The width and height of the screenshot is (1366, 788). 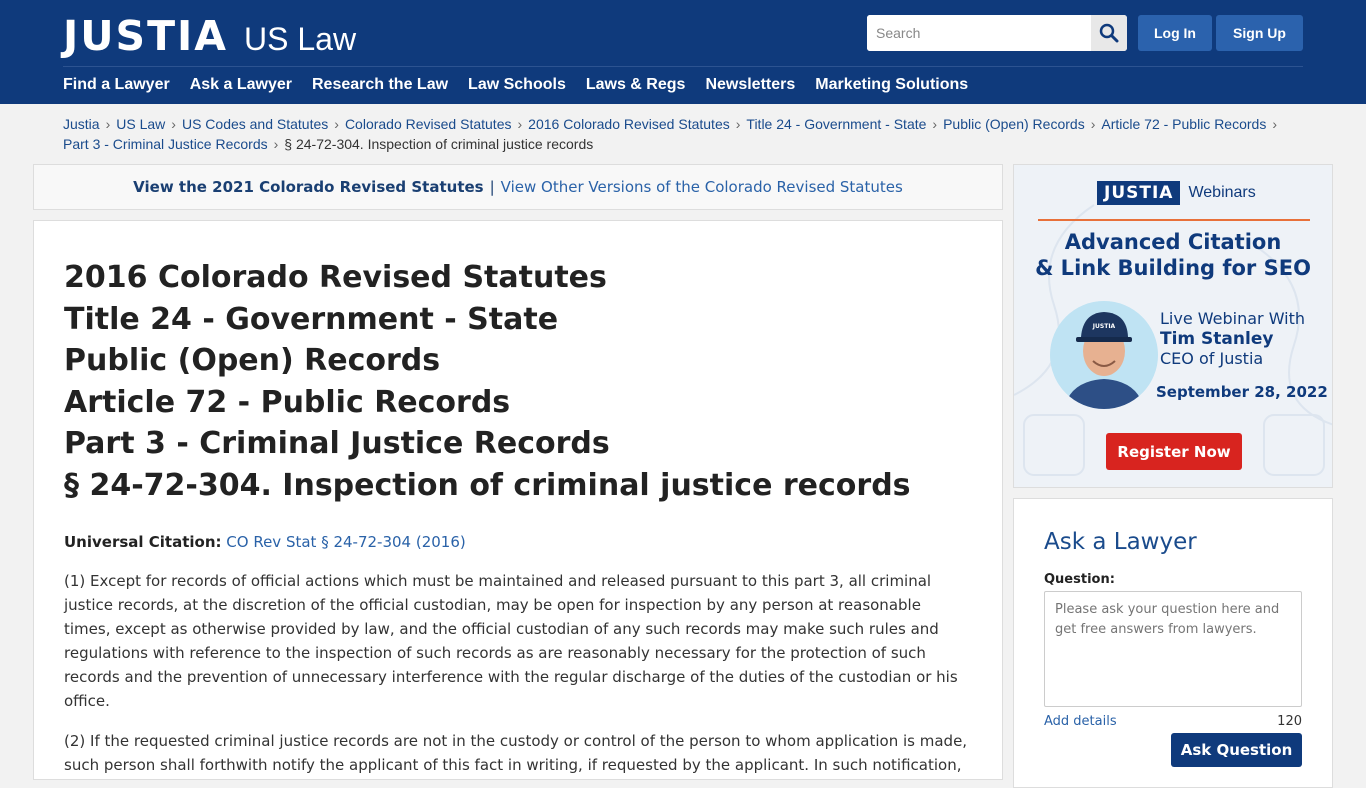 I want to click on ad-brand: JUSTIA Webinars, so click(x=1176, y=193).